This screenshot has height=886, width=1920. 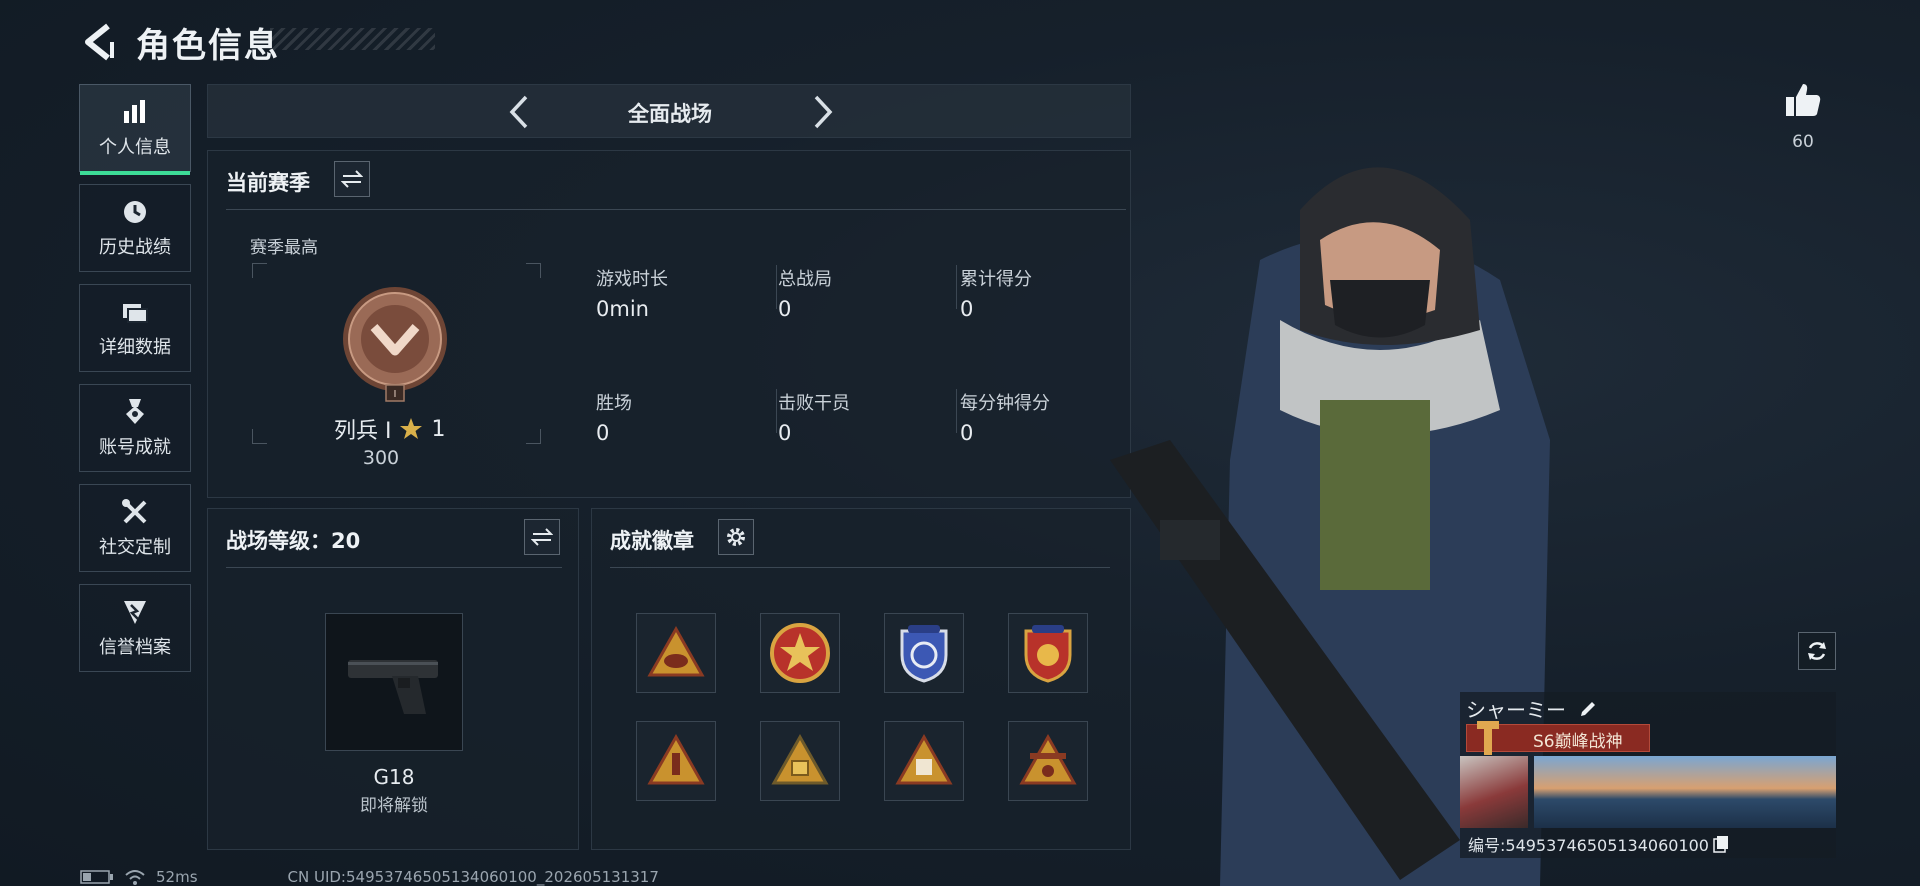 I want to click on stat-label-kills: 击败干员, so click(x=814, y=403).